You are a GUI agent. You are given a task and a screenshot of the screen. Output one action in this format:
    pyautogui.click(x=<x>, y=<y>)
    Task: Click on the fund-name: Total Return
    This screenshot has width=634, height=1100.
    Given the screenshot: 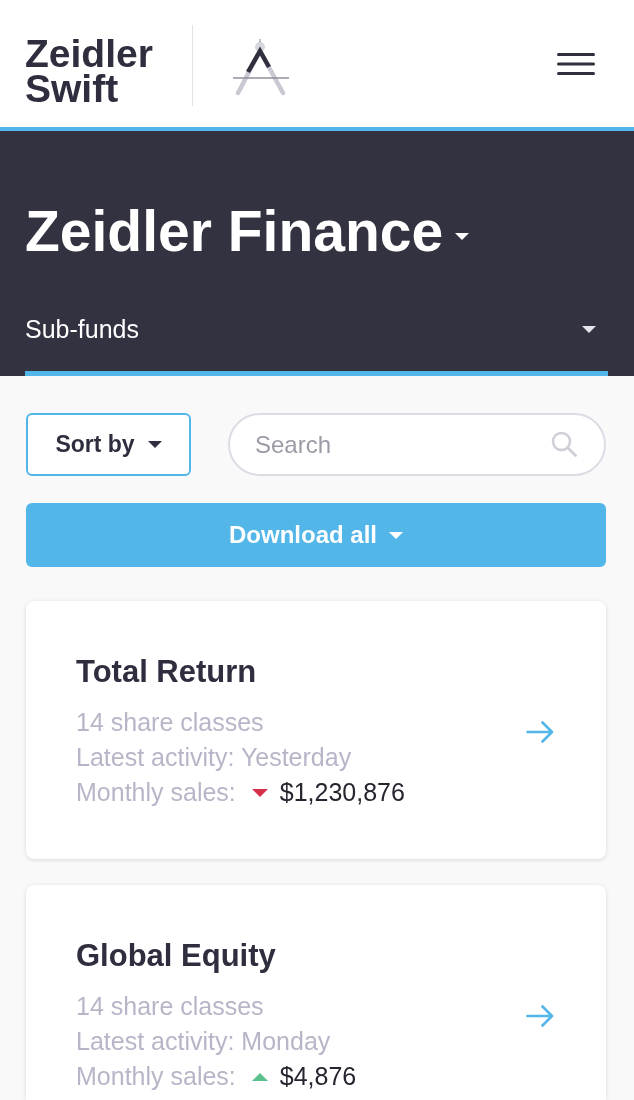 What is the action you would take?
    pyautogui.click(x=167, y=672)
    